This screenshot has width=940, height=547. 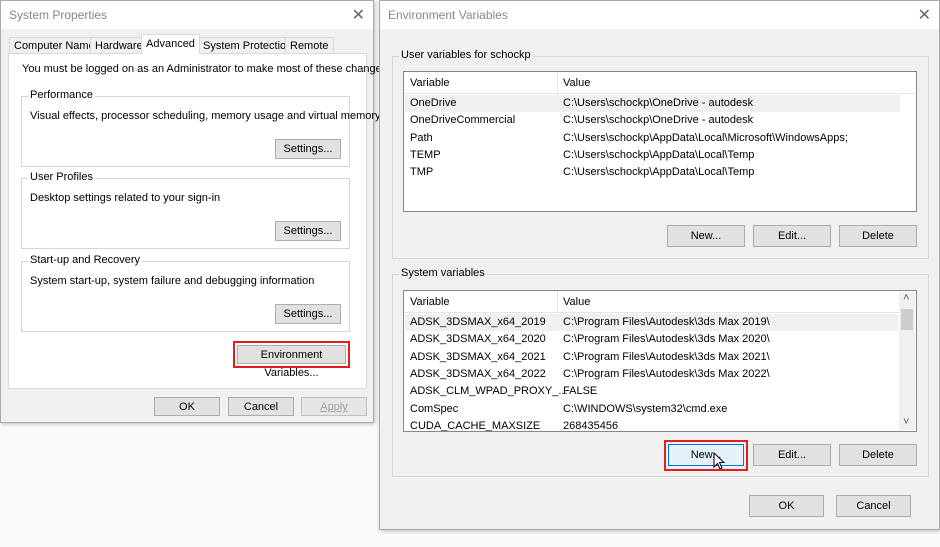 What do you see at coordinates (443, 273) in the screenshot?
I see `group-label: System variables` at bounding box center [443, 273].